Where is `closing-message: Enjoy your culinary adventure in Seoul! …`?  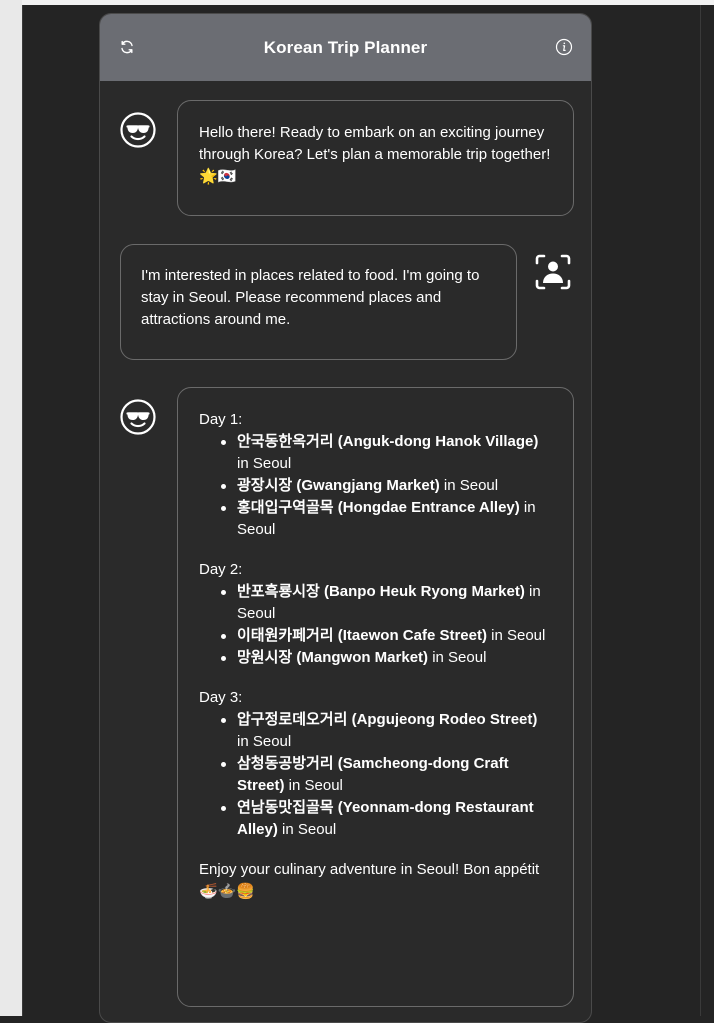
closing-message: Enjoy your culinary adventure in Seoul! … is located at coordinates (369, 880).